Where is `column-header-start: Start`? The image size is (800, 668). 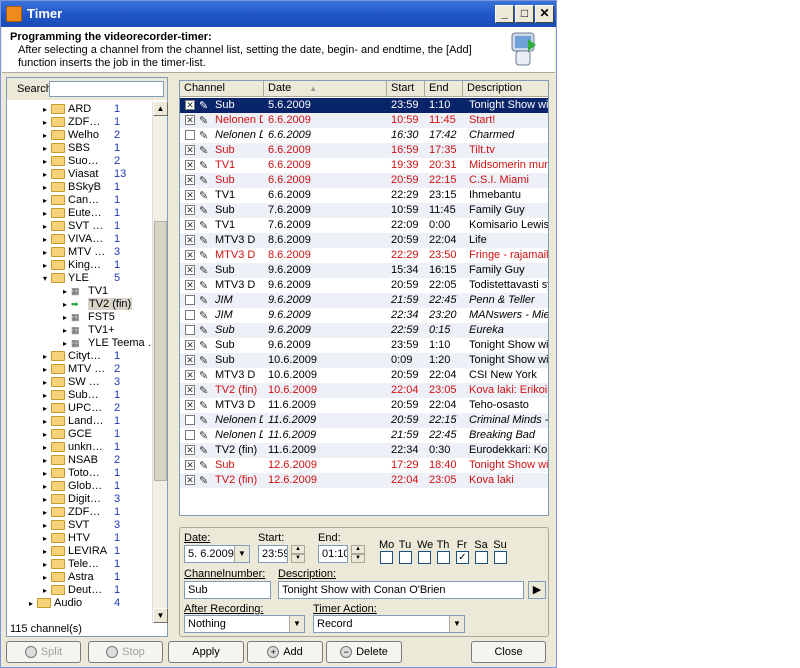 column-header-start: Start is located at coordinates (406, 89).